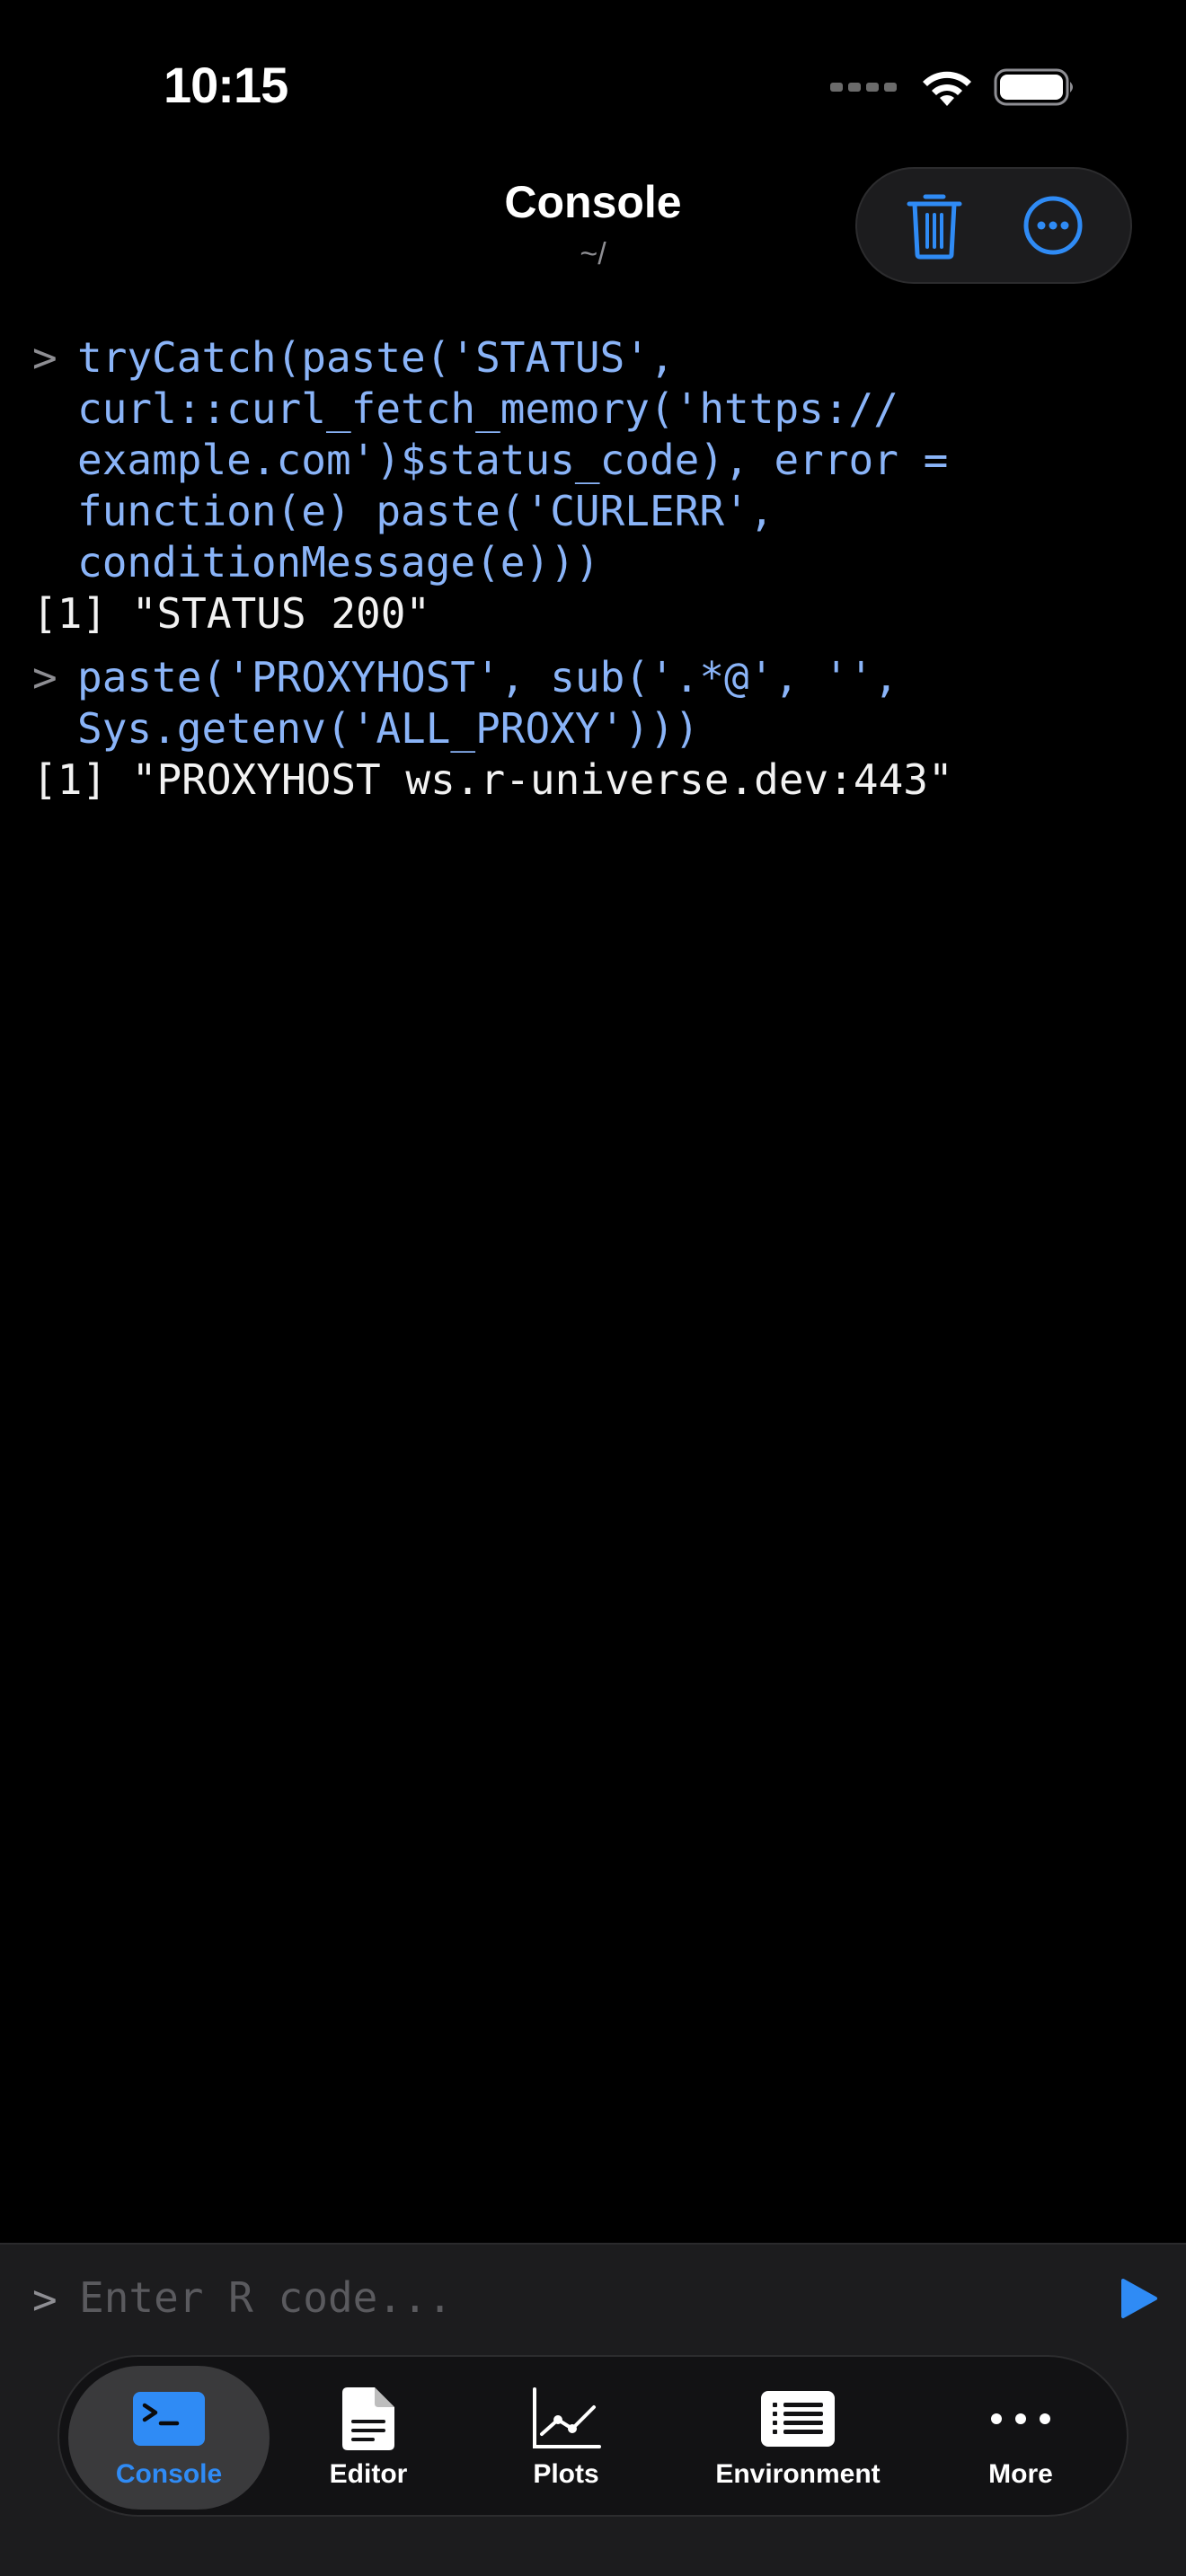  Describe the element at coordinates (45, 2299) in the screenshot. I see `input-prompt: >` at that location.